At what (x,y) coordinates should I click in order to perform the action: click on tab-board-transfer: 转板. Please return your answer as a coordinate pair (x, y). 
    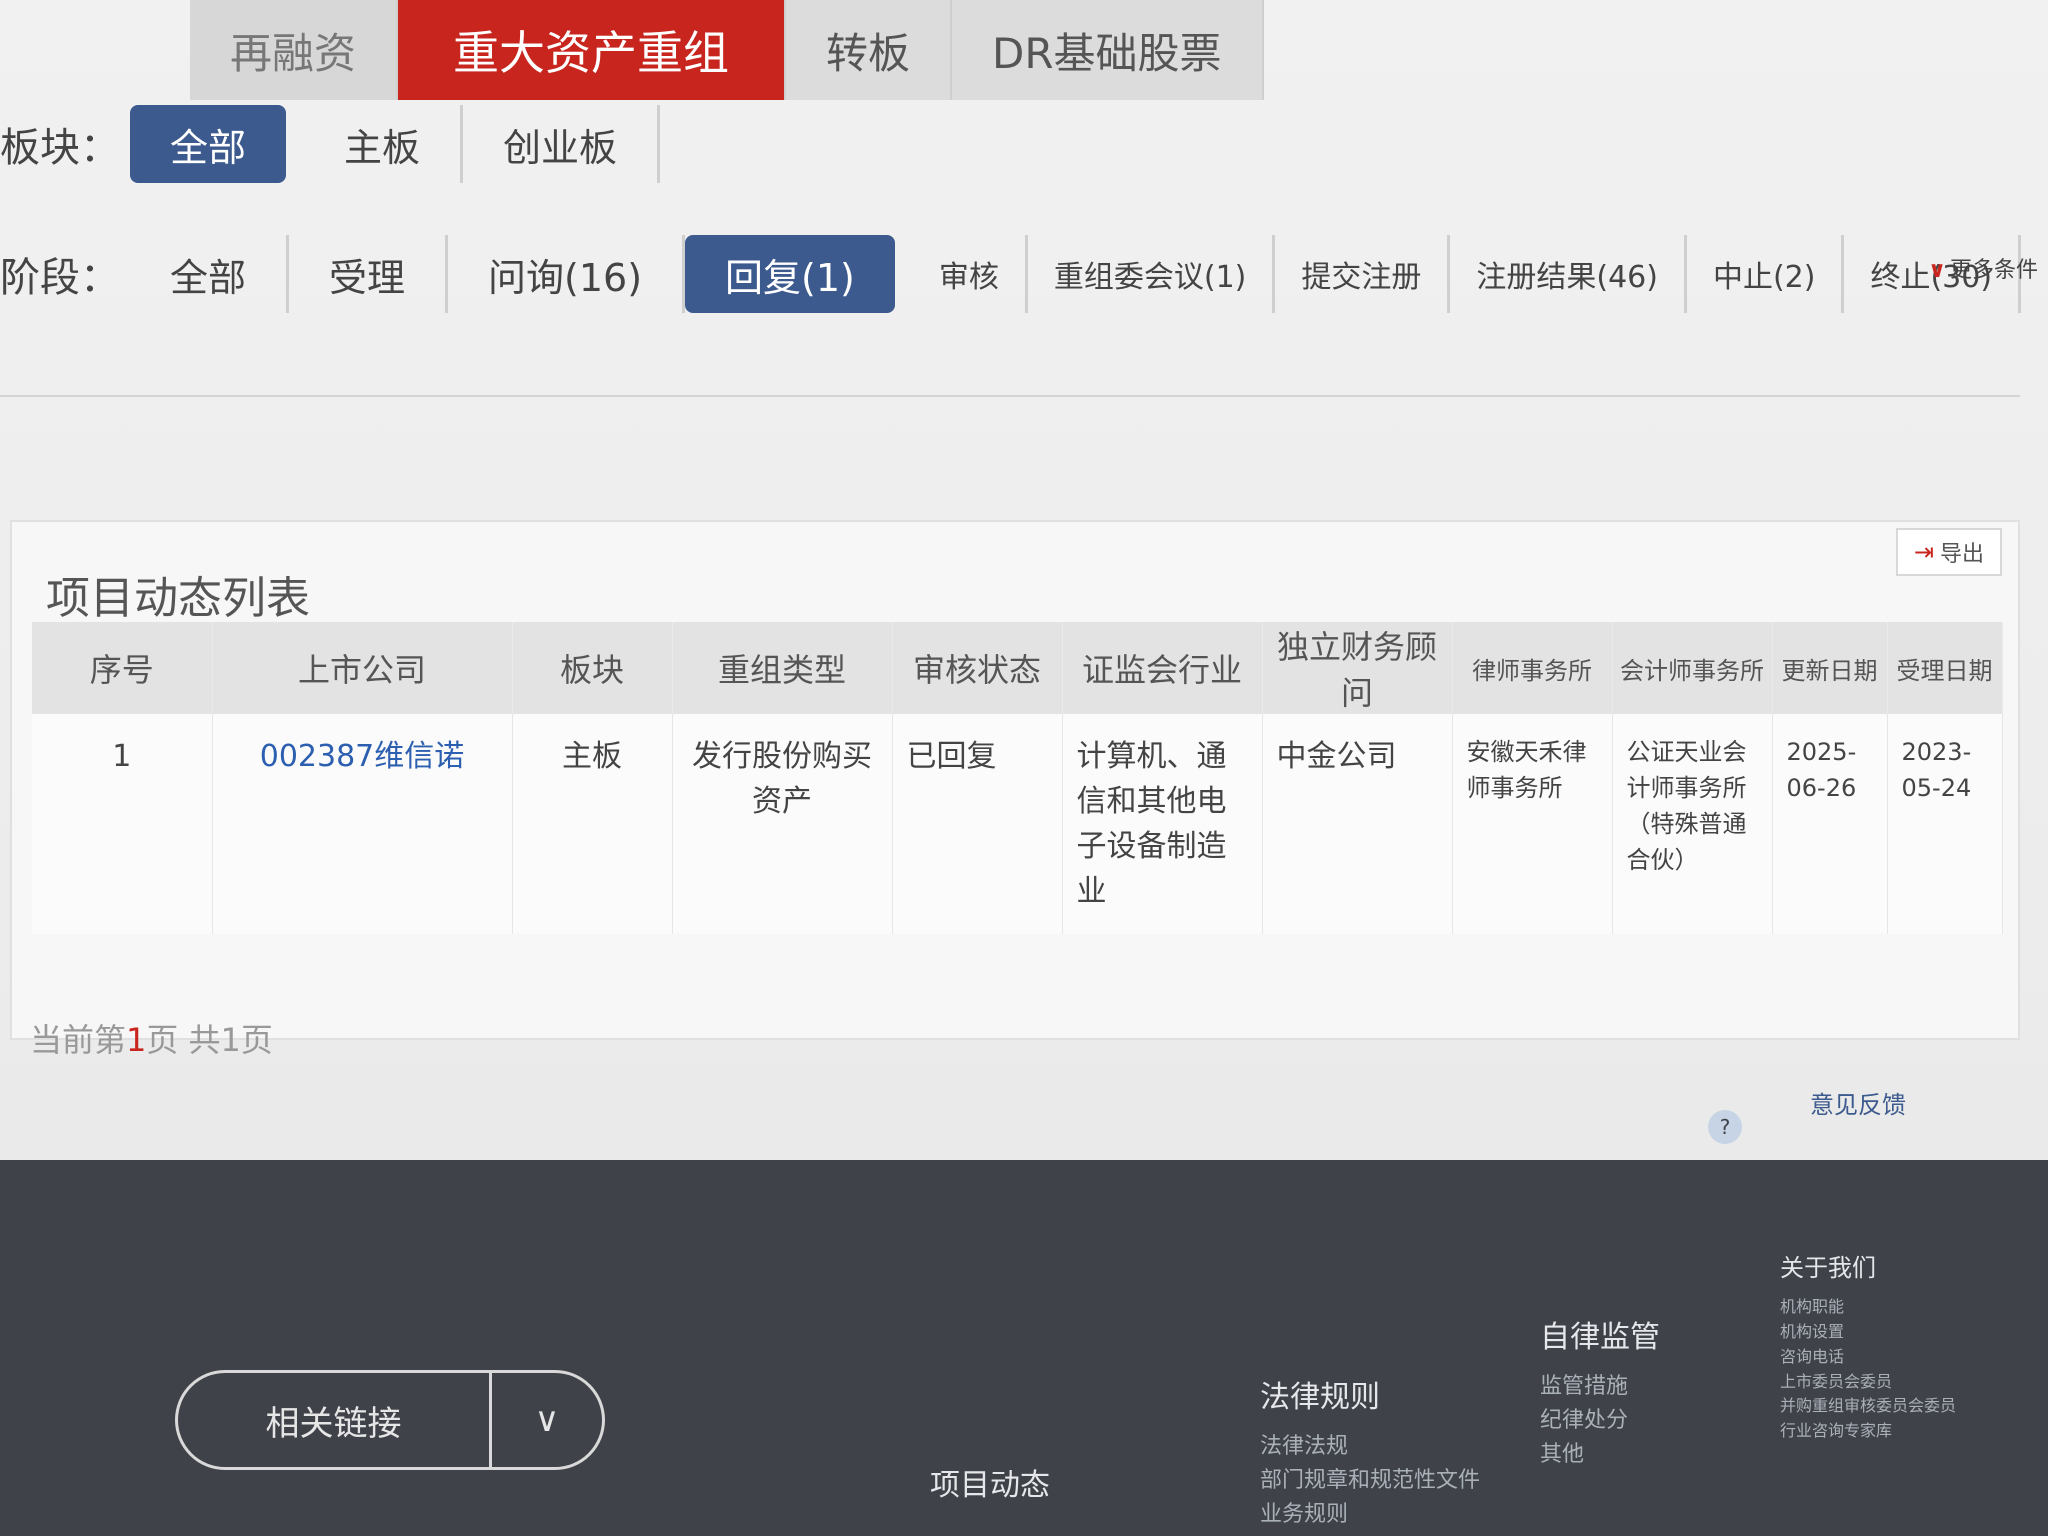
    Looking at the image, I should click on (869, 50).